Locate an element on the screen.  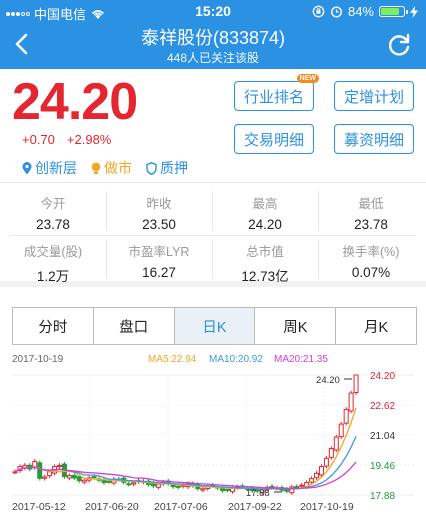
x-tick-1: 2017-06-20 is located at coordinates (112, 507).